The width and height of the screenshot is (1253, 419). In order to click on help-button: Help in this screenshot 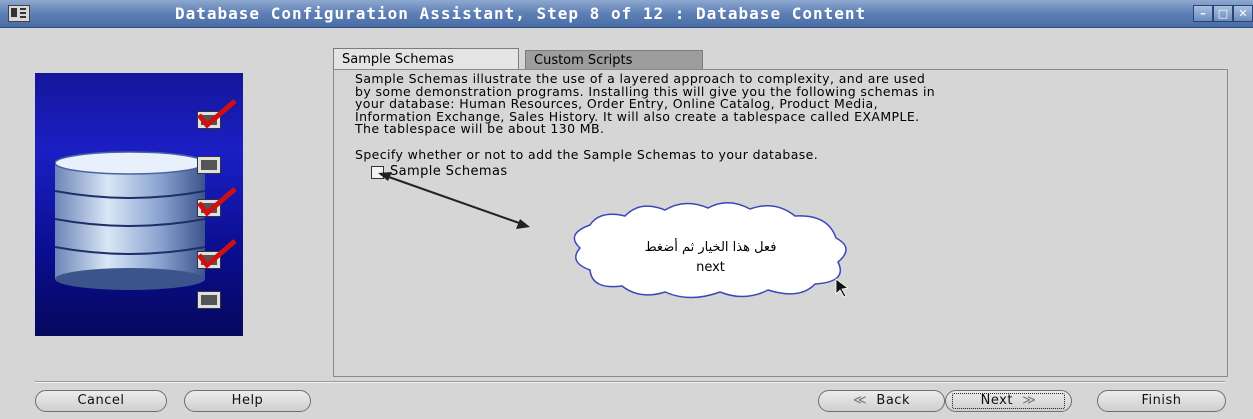, I will do `click(247, 401)`.